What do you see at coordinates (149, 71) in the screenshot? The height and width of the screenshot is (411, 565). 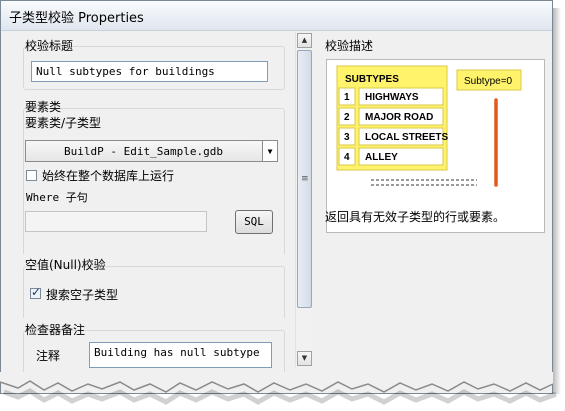 I see `check-title-input: Null subtypes for buildings` at bounding box center [149, 71].